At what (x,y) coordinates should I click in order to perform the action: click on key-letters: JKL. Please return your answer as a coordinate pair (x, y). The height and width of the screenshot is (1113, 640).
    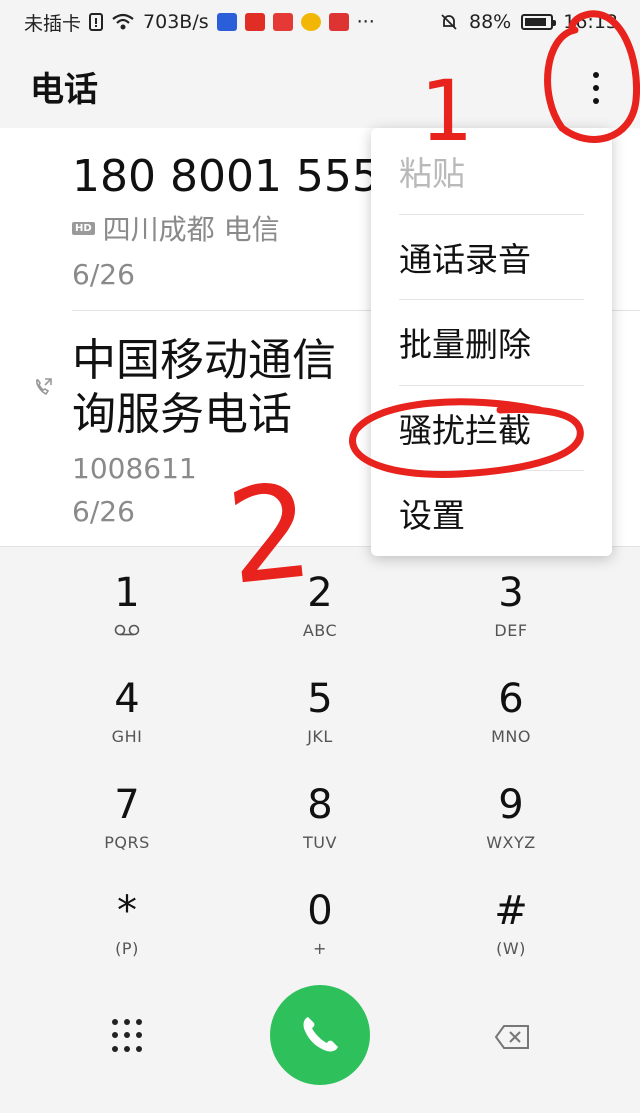
    Looking at the image, I should click on (320, 736).